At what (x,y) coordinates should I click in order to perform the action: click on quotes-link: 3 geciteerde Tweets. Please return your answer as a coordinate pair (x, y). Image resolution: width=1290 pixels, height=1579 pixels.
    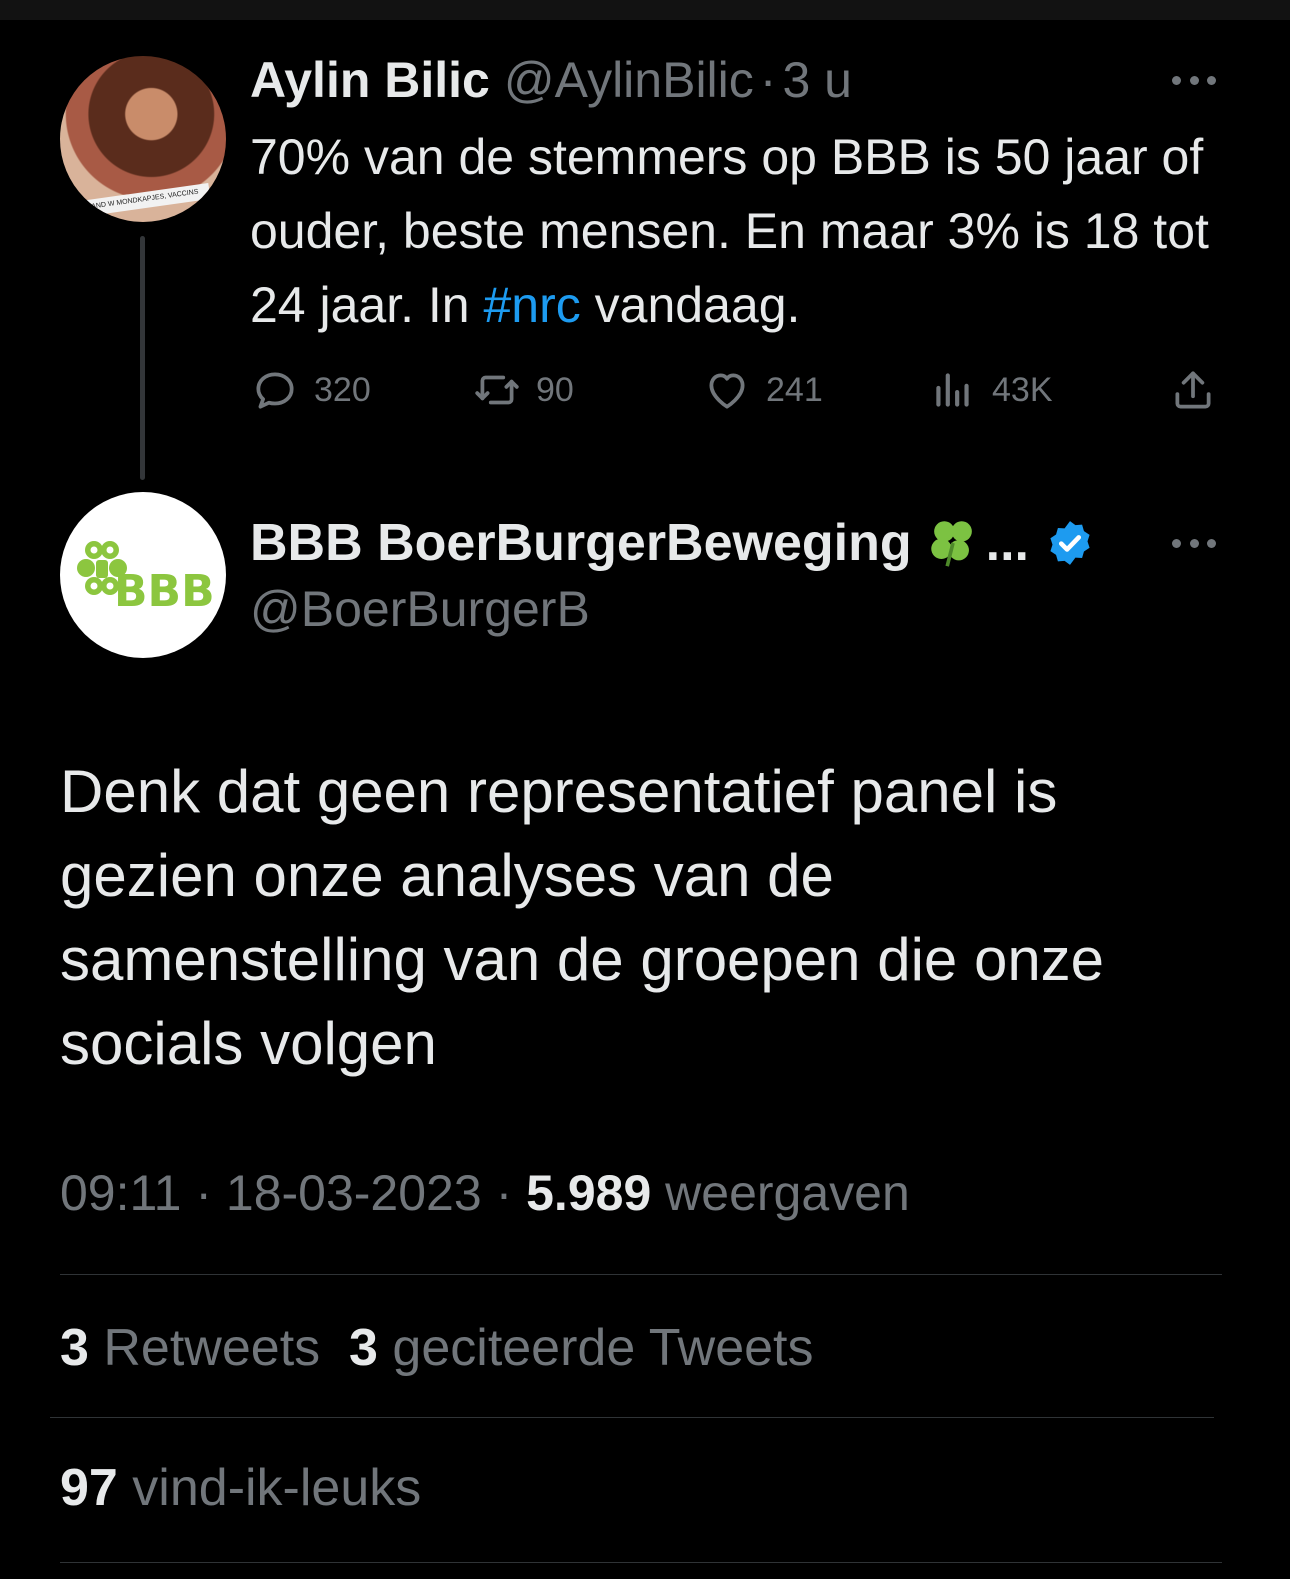
    Looking at the image, I should click on (581, 1348).